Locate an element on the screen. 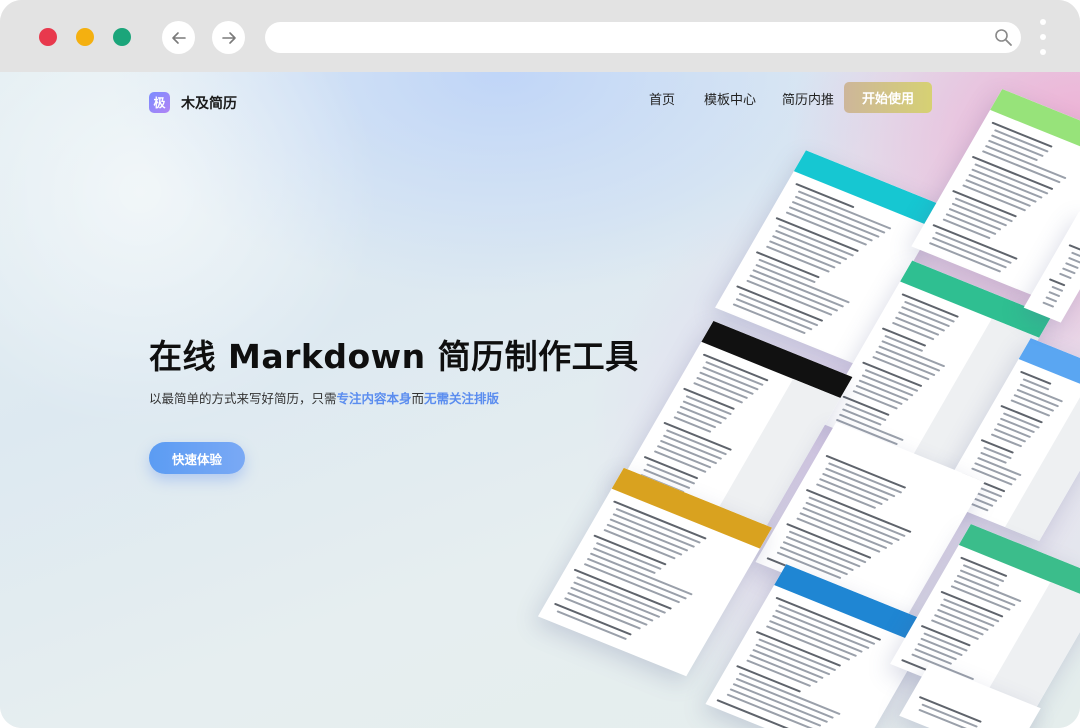 The width and height of the screenshot is (1080, 728). brand-name: 木及简历 is located at coordinates (209, 103).